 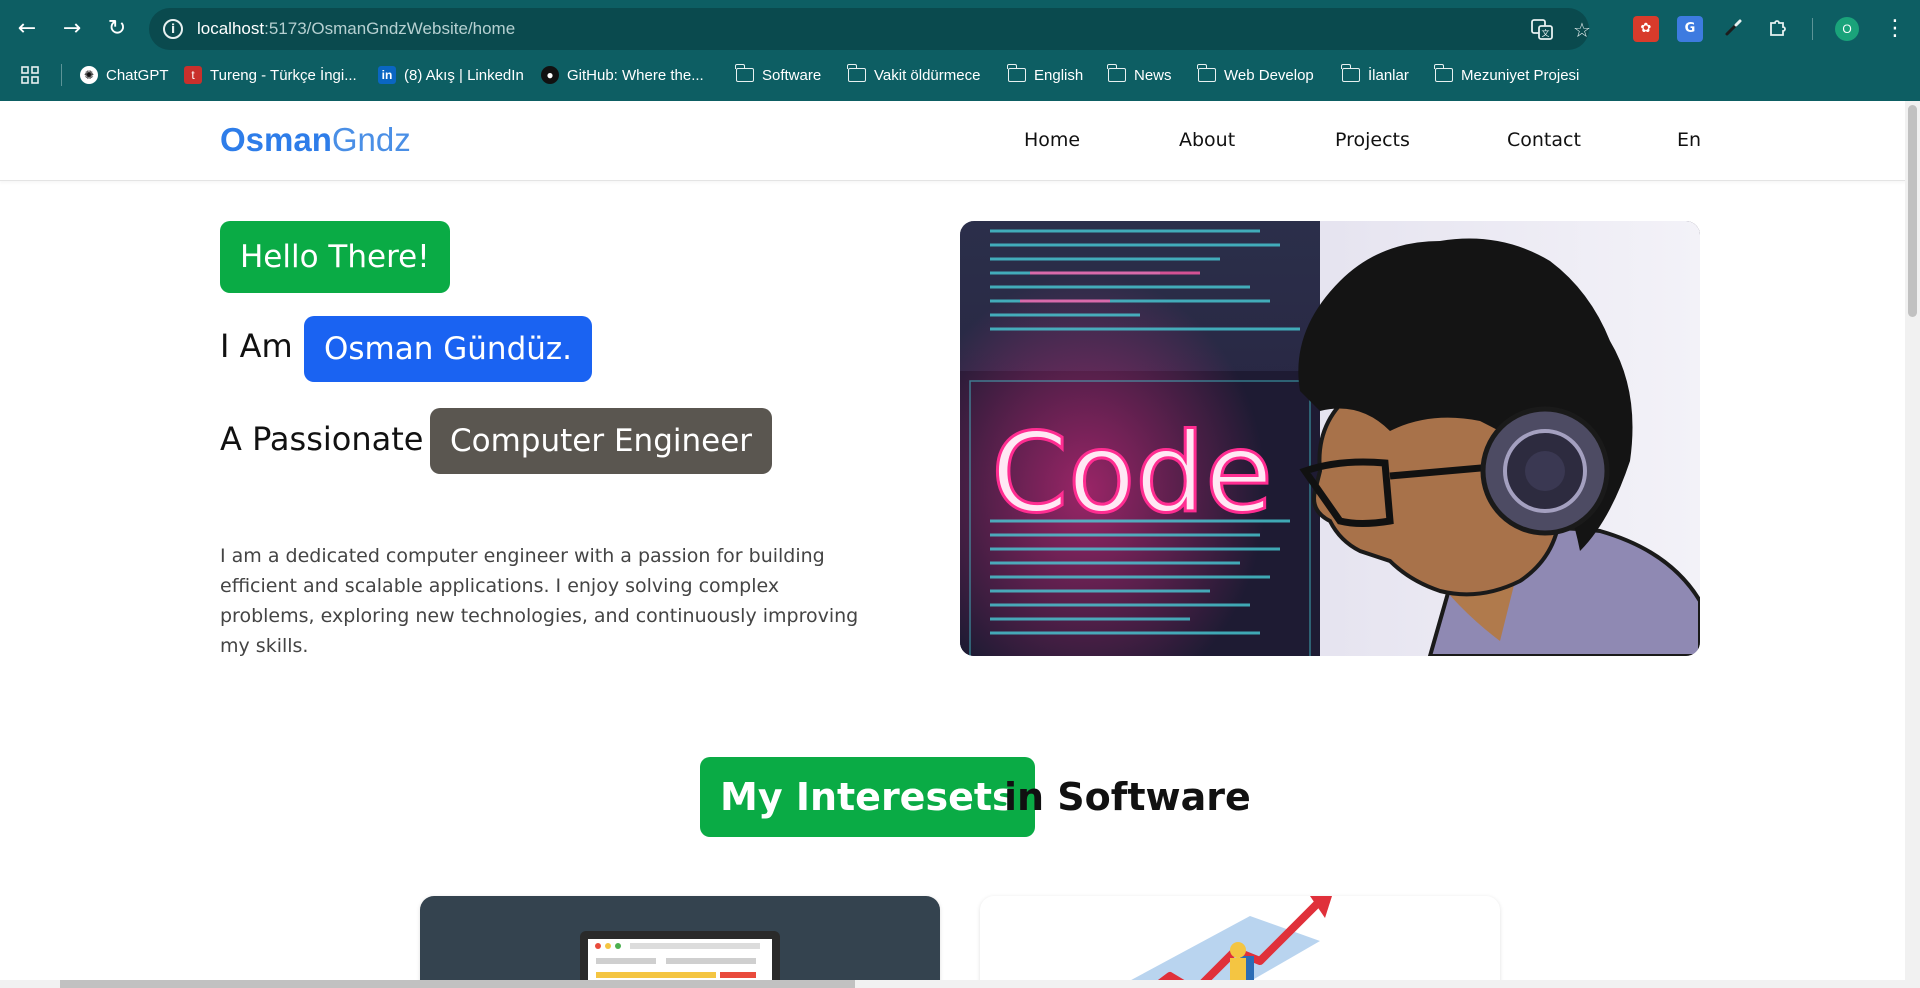 What do you see at coordinates (1778, 29) in the screenshot?
I see `extensions-puzzle-icon` at bounding box center [1778, 29].